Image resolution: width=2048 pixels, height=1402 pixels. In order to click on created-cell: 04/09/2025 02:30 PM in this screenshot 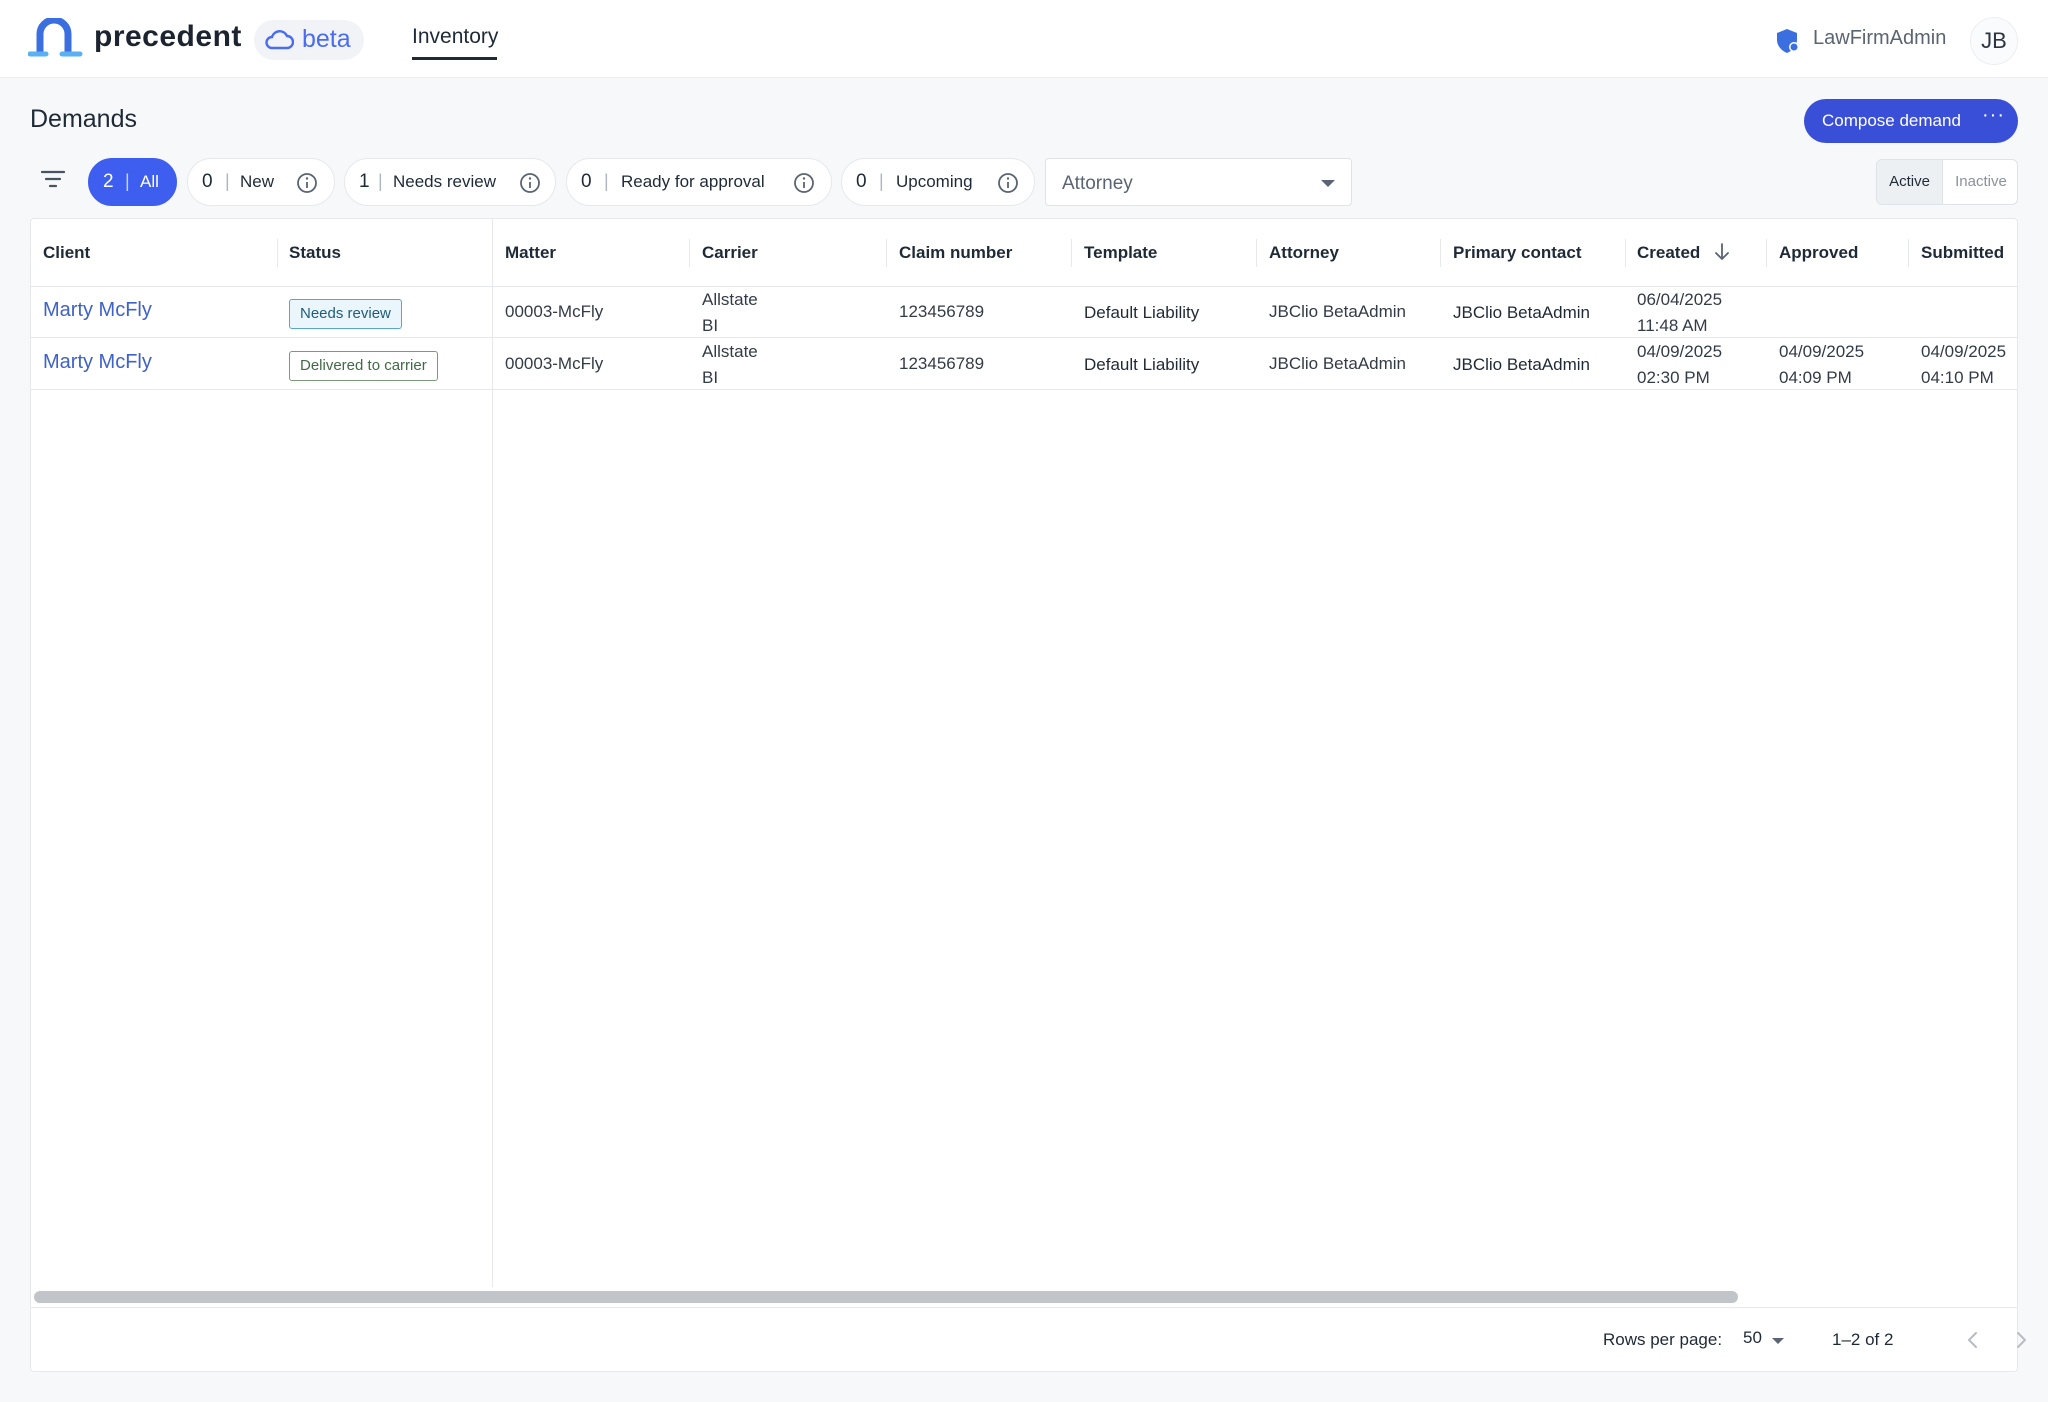, I will do `click(1679, 365)`.